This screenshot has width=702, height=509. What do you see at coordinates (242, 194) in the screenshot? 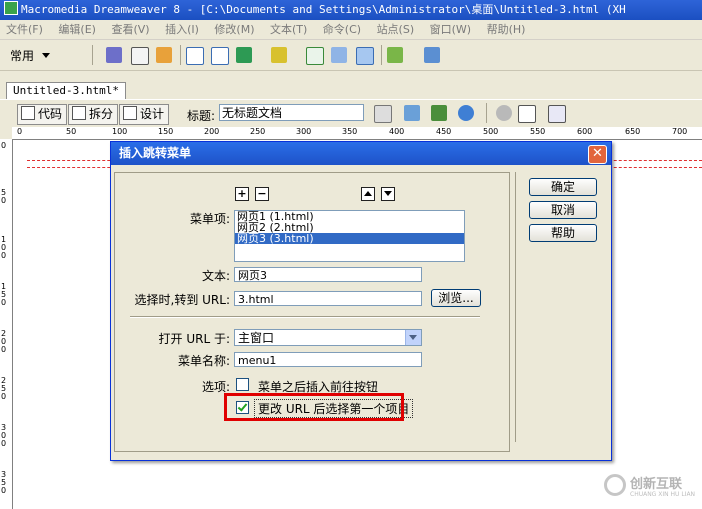
I see `add-item-button: +` at bounding box center [242, 194].